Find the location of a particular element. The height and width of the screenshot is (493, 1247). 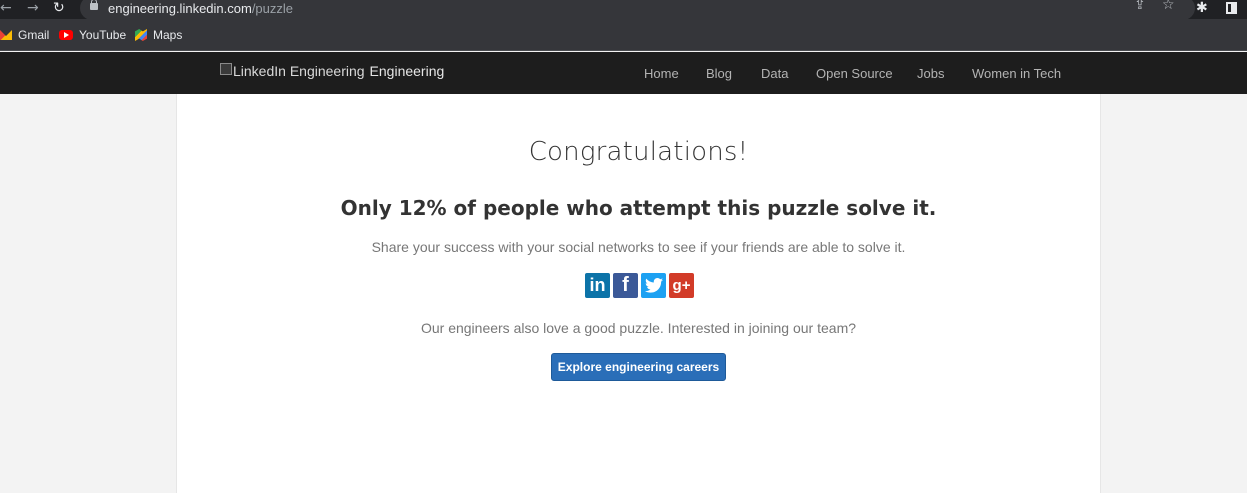

social-share-buttons: in f g+ is located at coordinates (639, 285).